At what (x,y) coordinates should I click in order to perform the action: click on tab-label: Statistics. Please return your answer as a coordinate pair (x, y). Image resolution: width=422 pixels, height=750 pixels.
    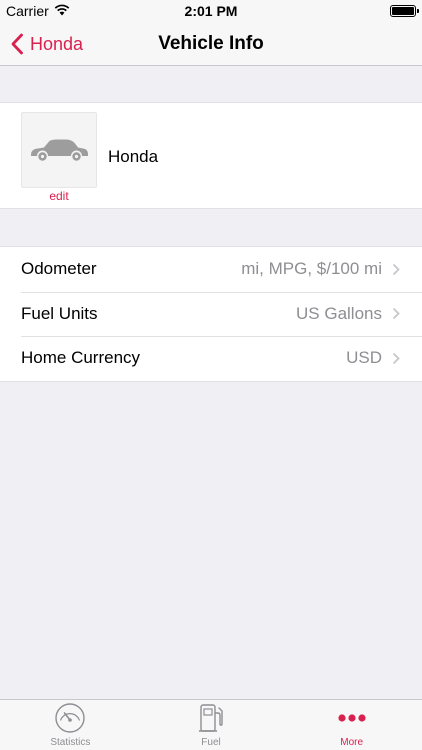
    Looking at the image, I should click on (70, 742).